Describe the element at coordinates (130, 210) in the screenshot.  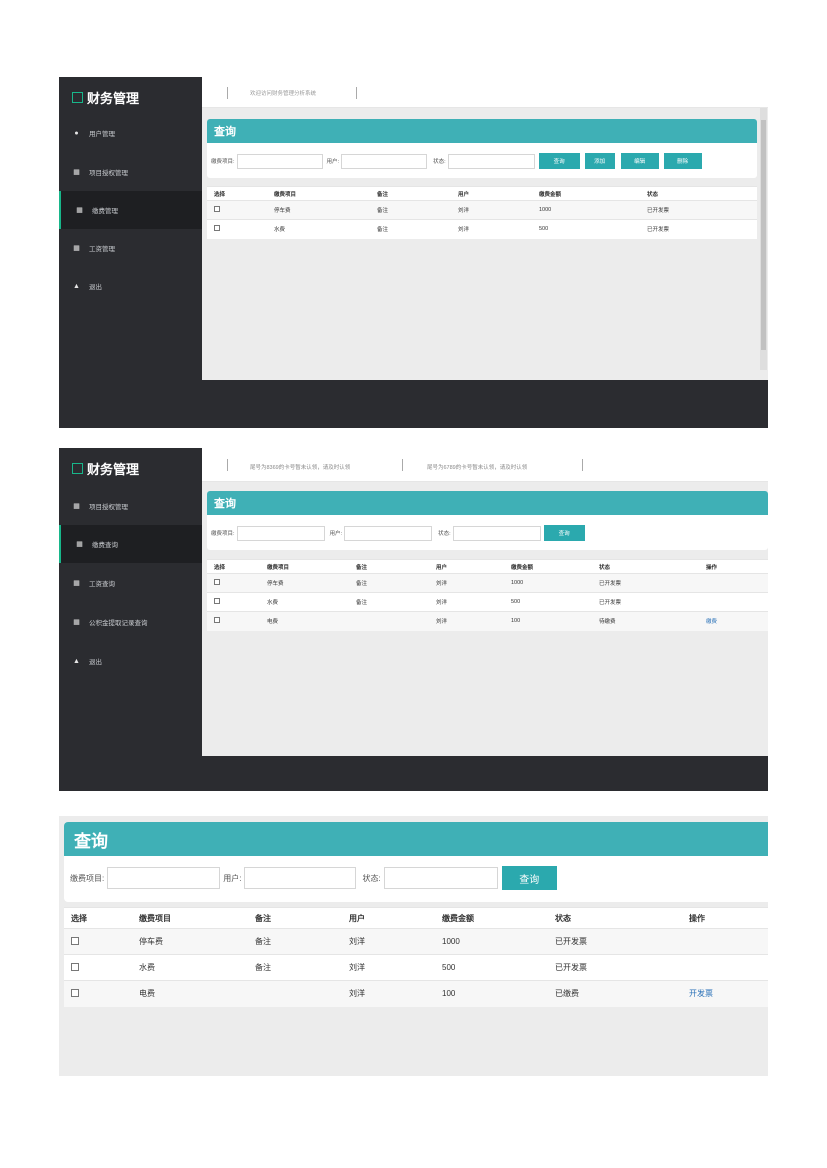
I see `sidebar-item-payment-management: ▦ 缴费管理` at that location.